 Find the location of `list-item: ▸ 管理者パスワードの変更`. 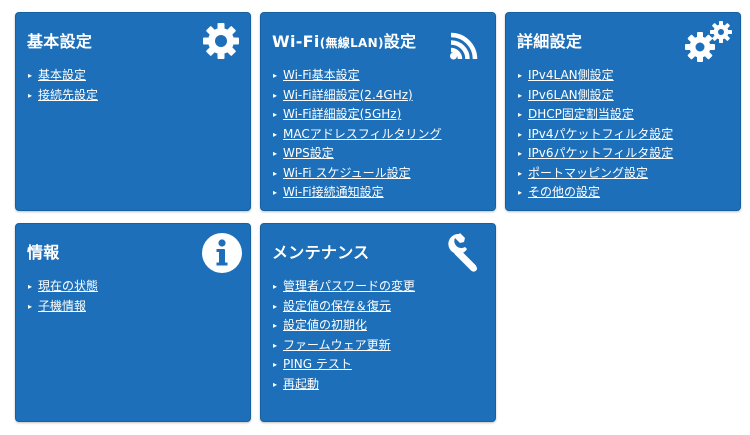

list-item: ▸ 管理者パスワードの変更 is located at coordinates (344, 287).